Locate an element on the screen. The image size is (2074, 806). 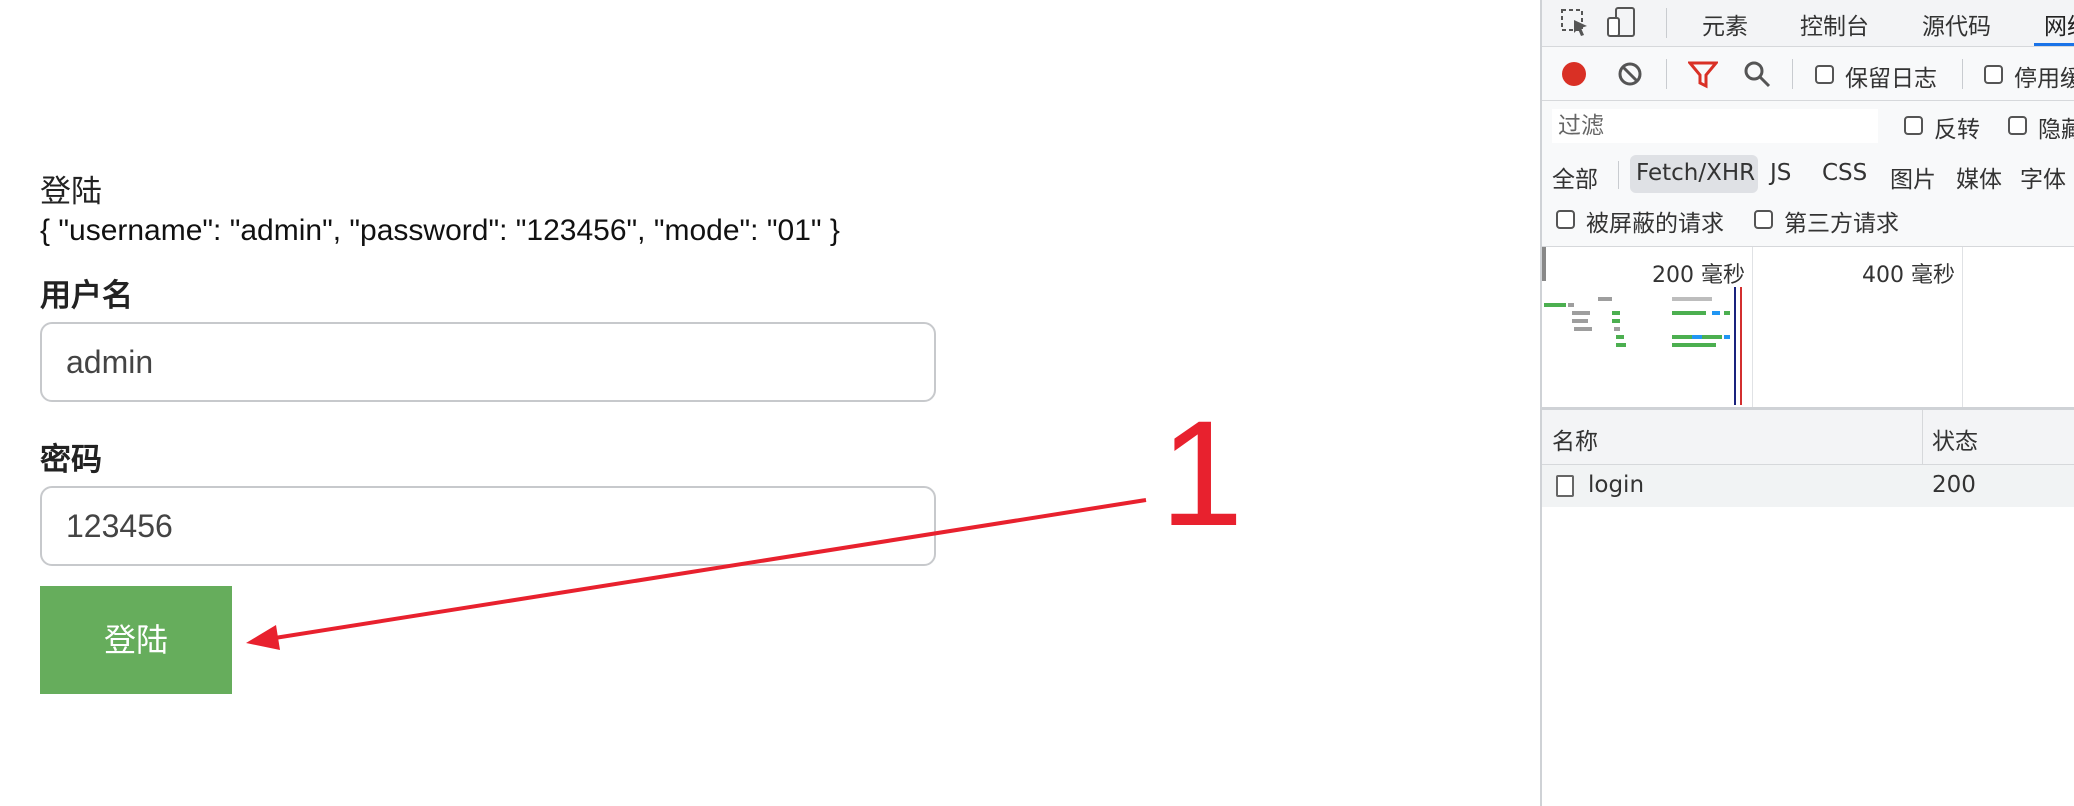
network-toolbar: 保留日志 停用缓存 is located at coordinates (1808, 74).